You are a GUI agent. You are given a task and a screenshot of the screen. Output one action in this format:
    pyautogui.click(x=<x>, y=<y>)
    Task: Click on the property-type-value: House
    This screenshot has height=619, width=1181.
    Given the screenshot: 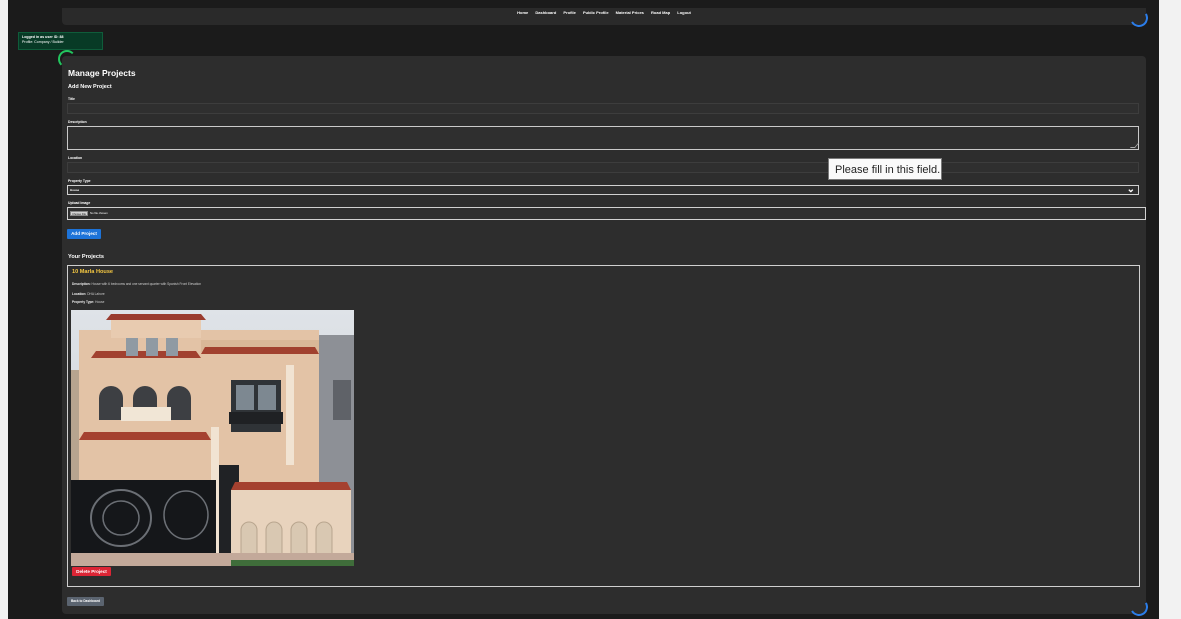 What is the action you would take?
    pyautogui.click(x=75, y=190)
    